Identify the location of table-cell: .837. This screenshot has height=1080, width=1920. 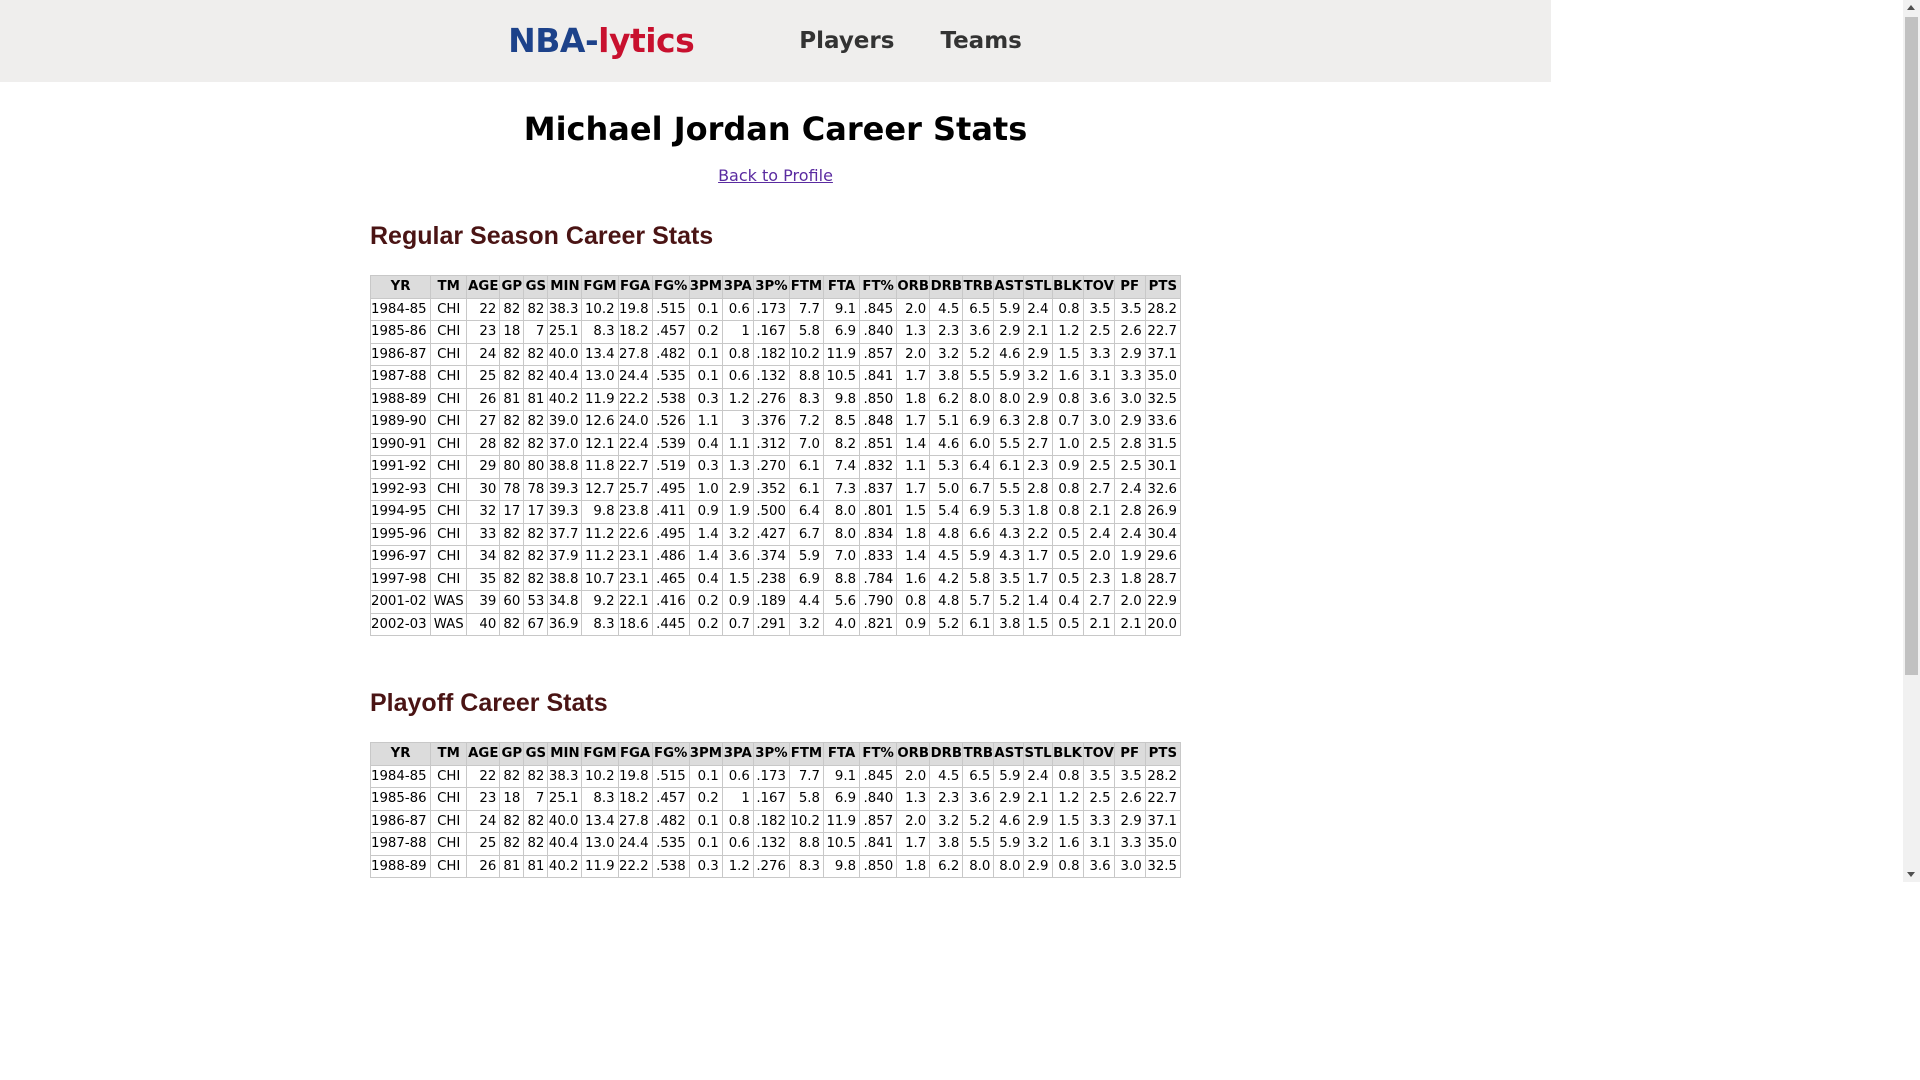
(878, 489).